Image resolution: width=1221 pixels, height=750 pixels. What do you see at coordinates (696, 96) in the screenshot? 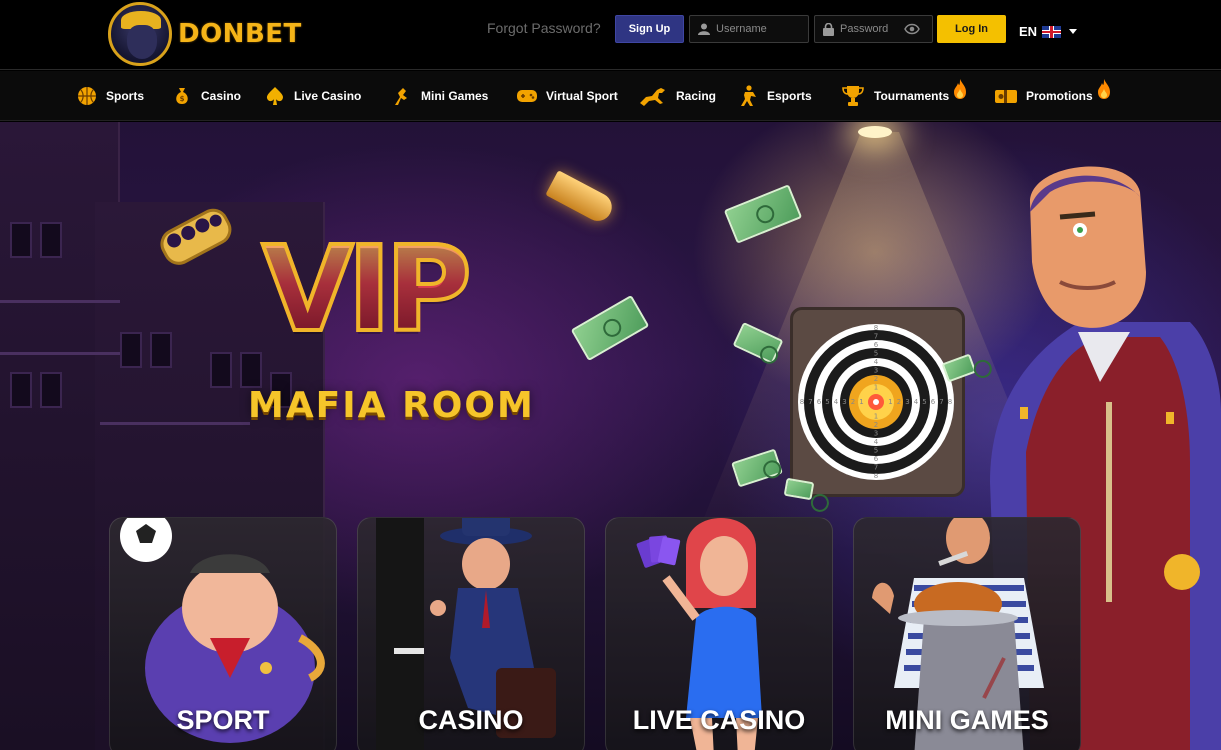
I see `nav-label: Racing` at bounding box center [696, 96].